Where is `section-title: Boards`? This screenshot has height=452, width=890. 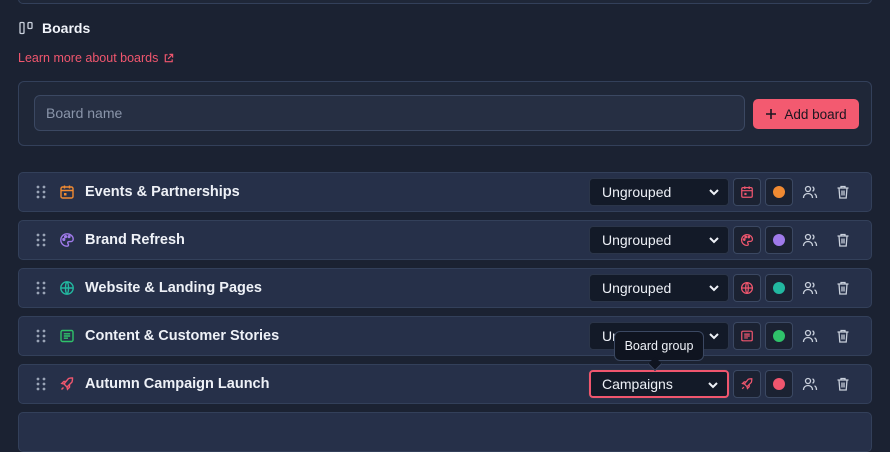 section-title: Boards is located at coordinates (66, 28).